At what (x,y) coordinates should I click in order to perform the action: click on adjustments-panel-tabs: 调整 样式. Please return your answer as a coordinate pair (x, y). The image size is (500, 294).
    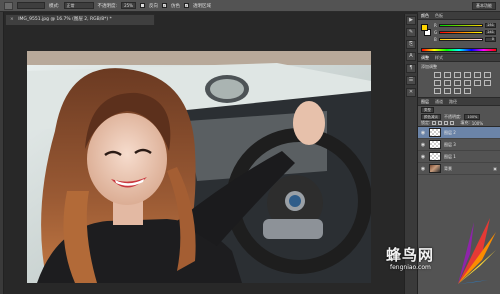
    Looking at the image, I should click on (459, 58).